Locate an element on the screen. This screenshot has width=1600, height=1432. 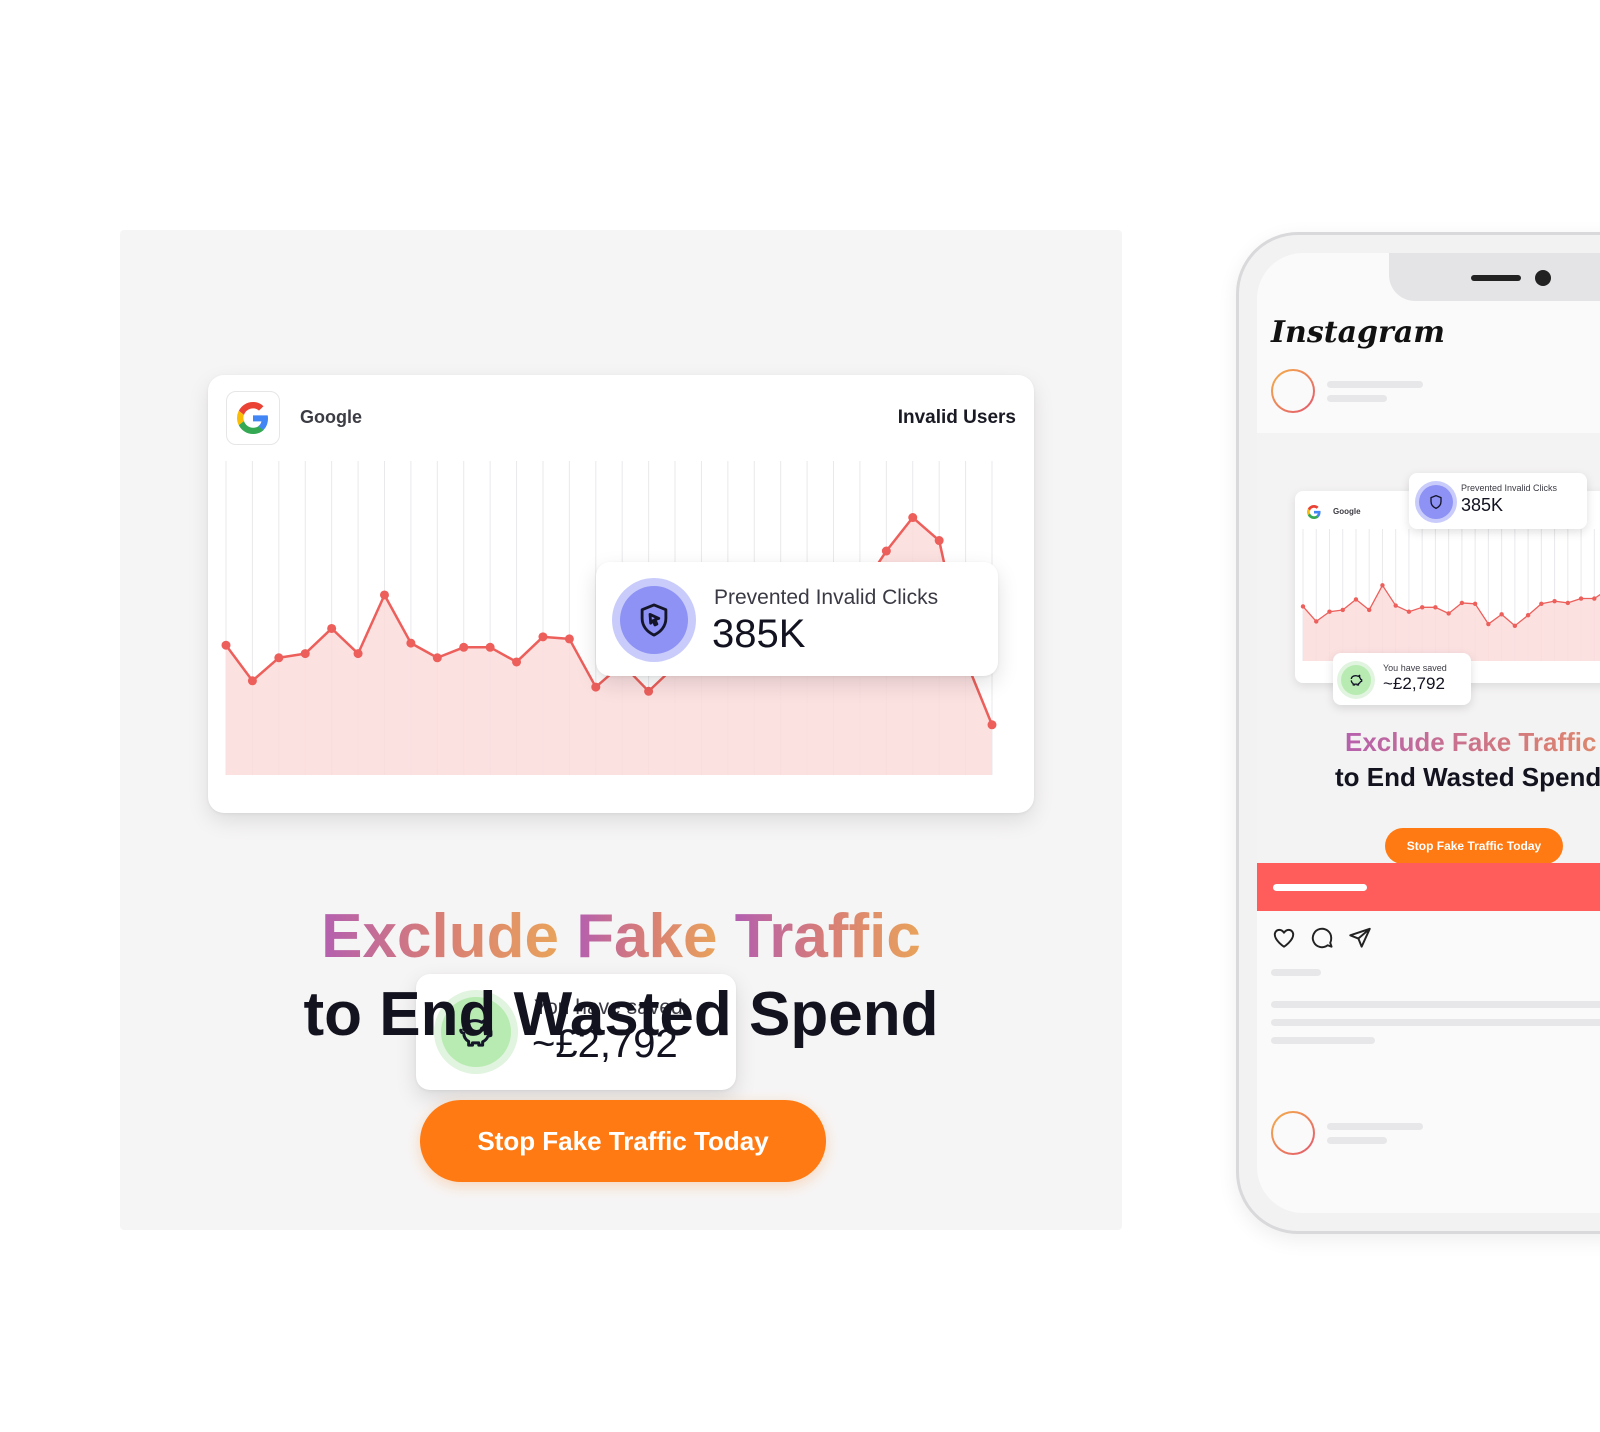
speaker-icon is located at coordinates (1496, 278).